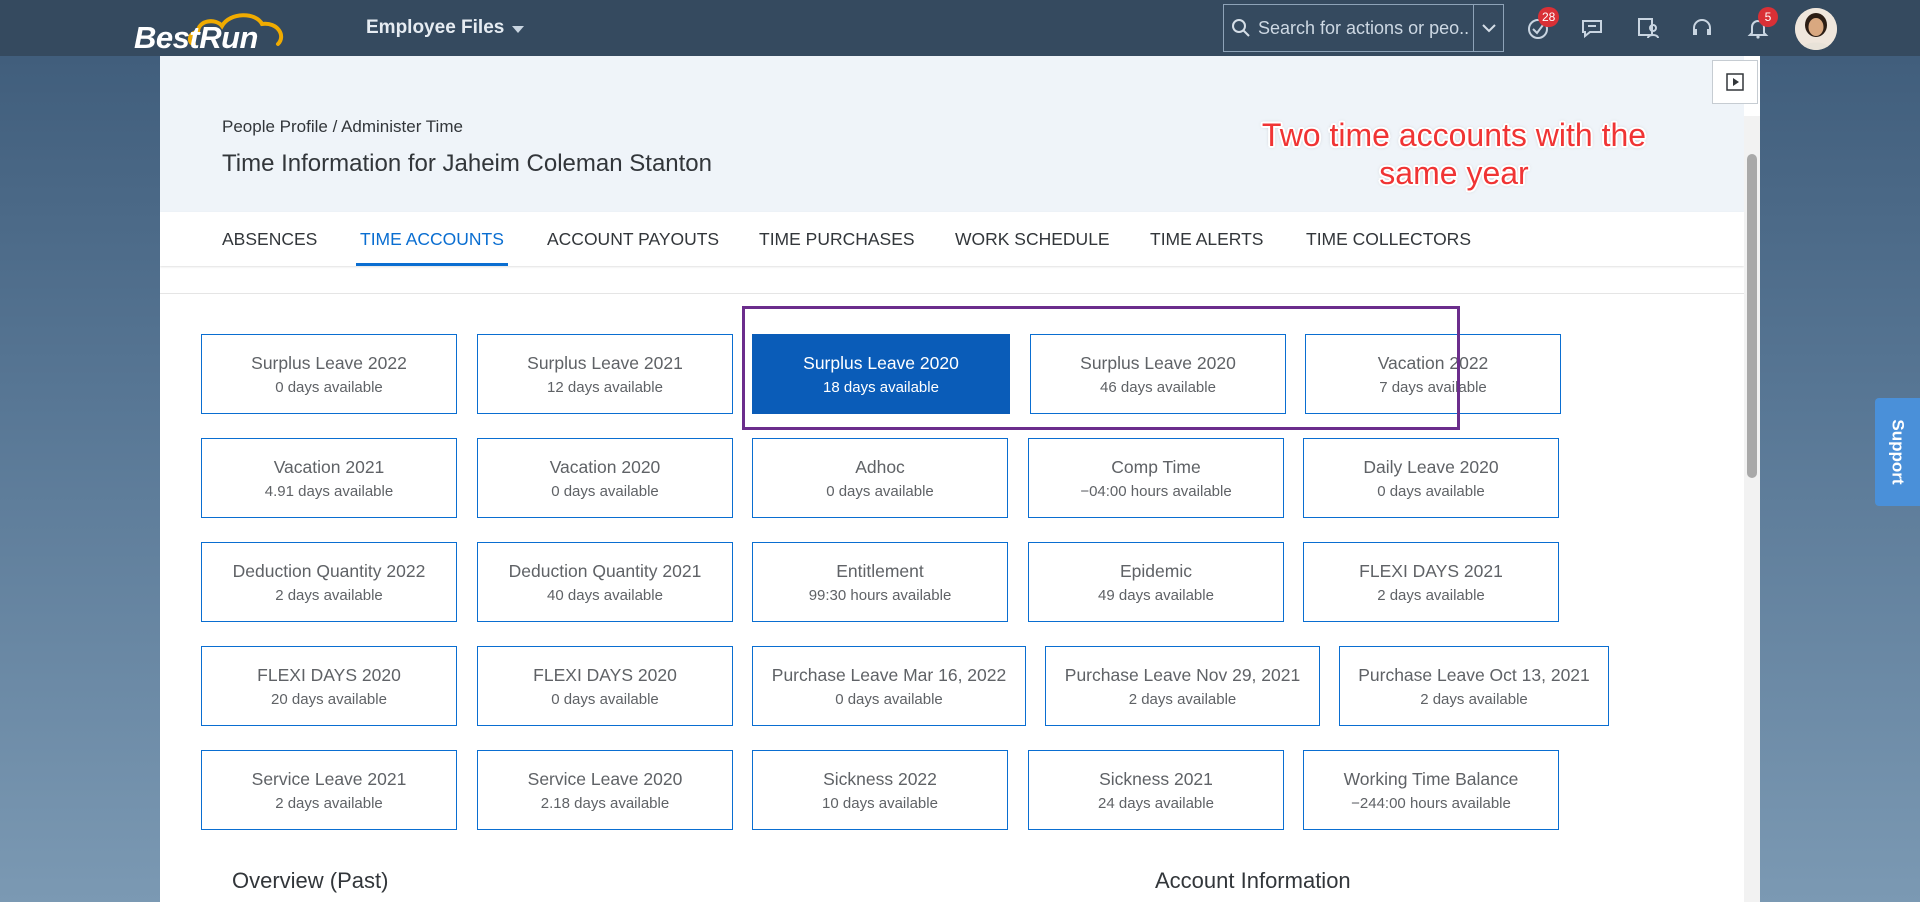  I want to click on tile-account-name: Vacation 2021, so click(329, 466).